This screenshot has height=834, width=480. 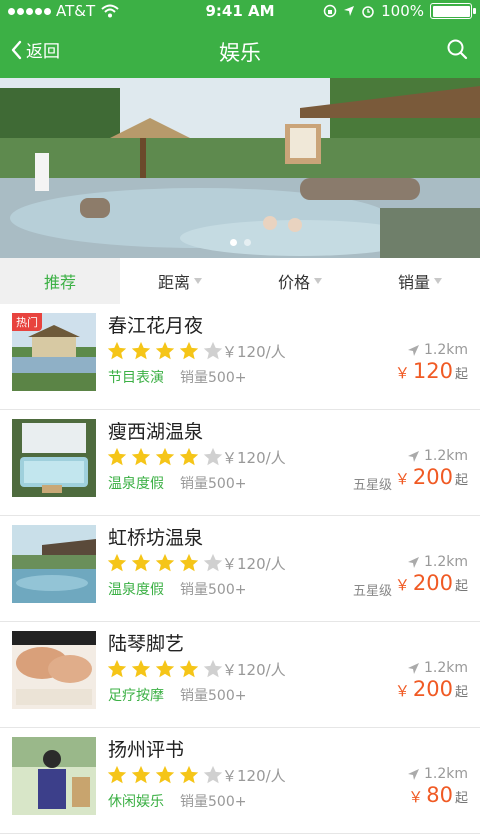 I want to click on venue-name: 虹桥坊温泉, so click(x=156, y=538).